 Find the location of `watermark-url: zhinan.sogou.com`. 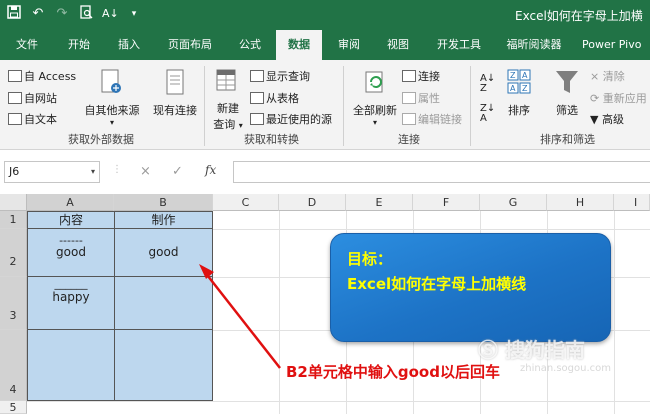

watermark-url: zhinan.sogou.com is located at coordinates (566, 368).